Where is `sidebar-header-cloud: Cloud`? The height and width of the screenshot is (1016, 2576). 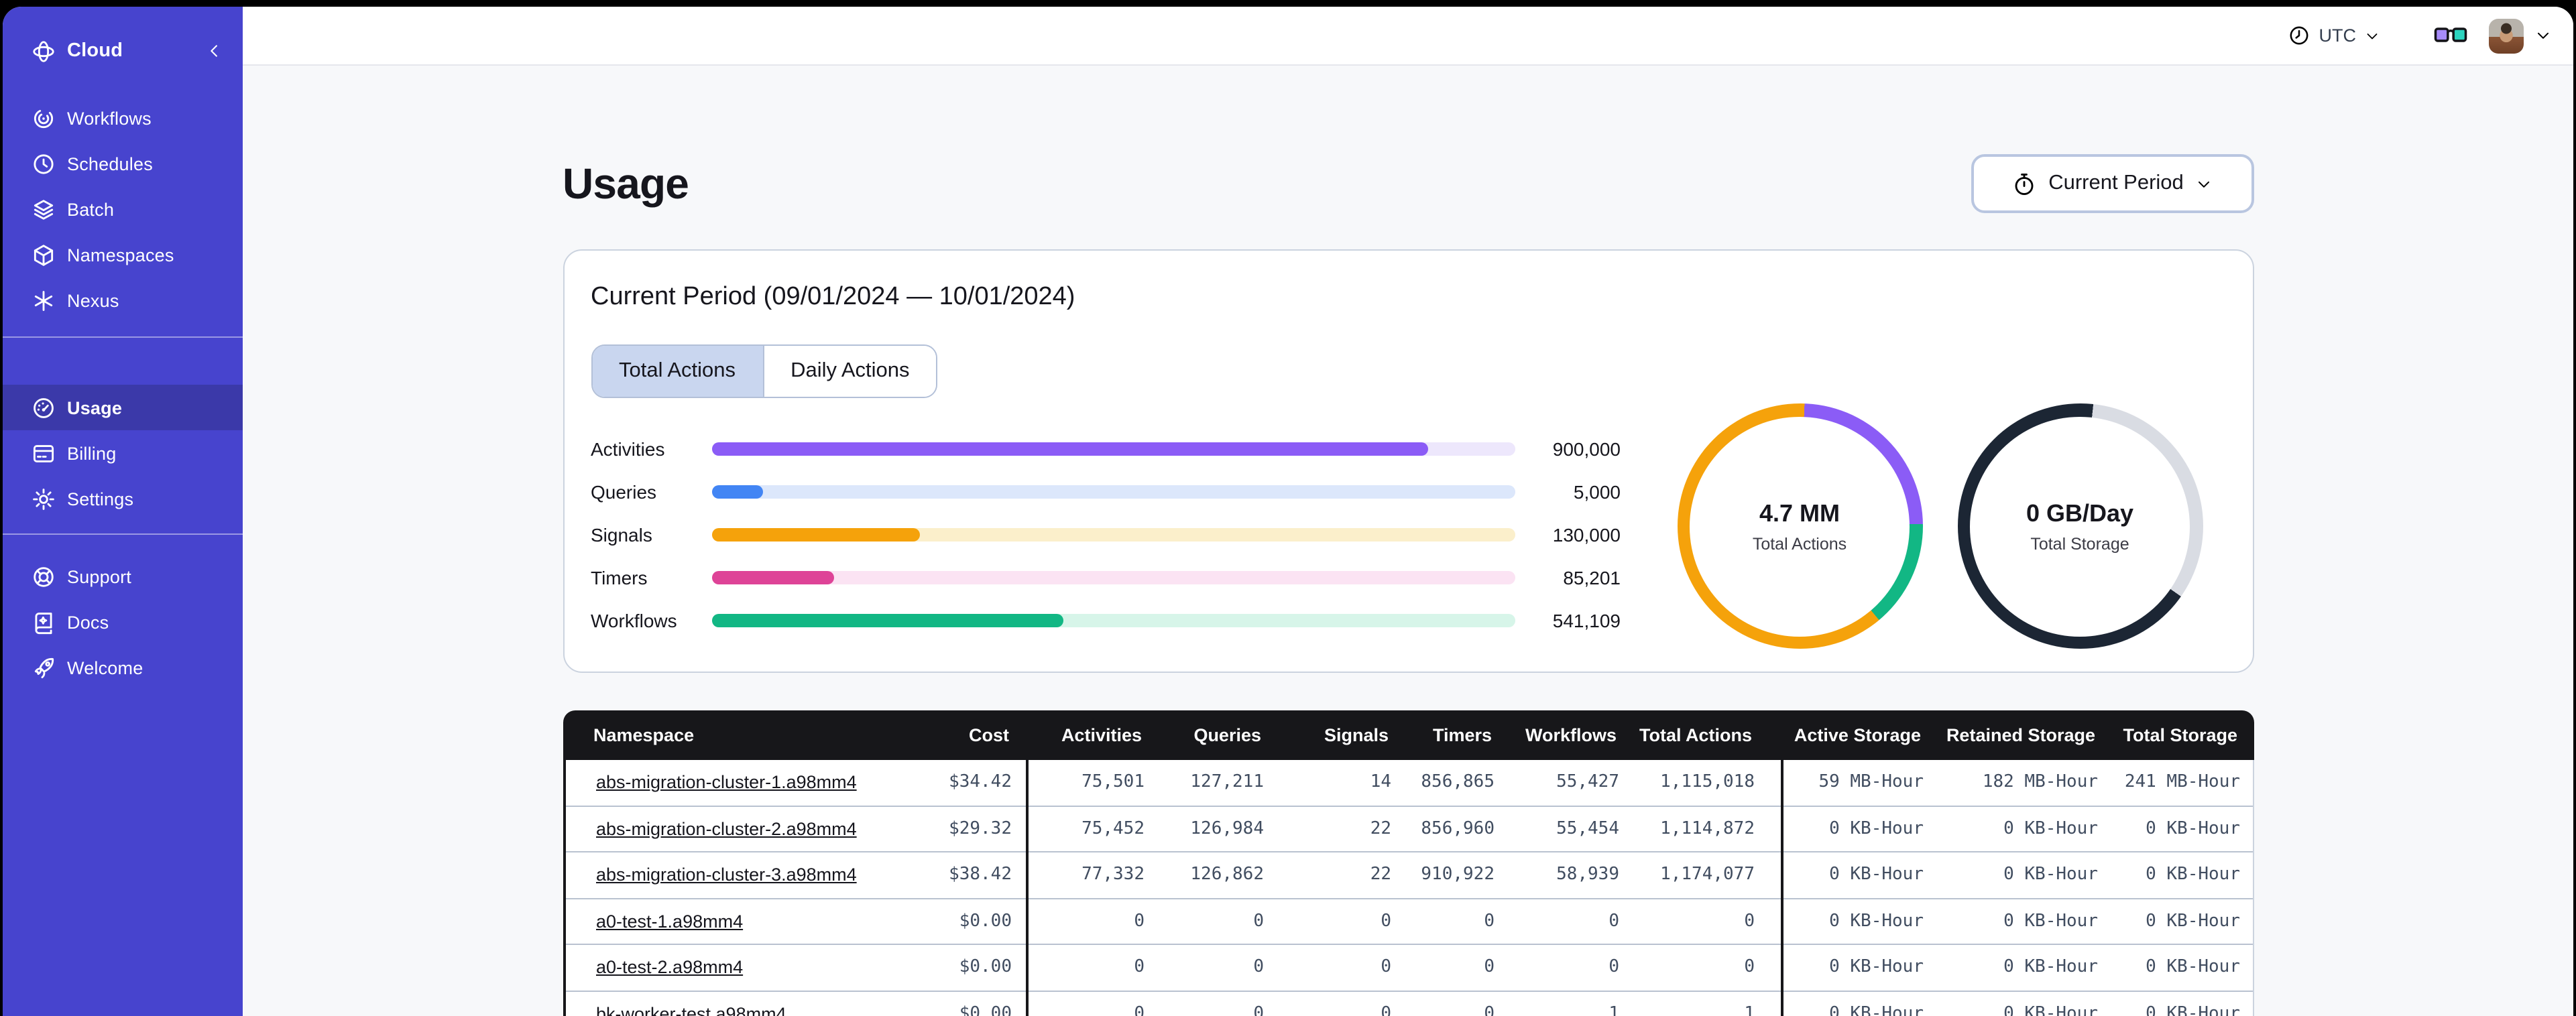 sidebar-header-cloud: Cloud is located at coordinates (123, 51).